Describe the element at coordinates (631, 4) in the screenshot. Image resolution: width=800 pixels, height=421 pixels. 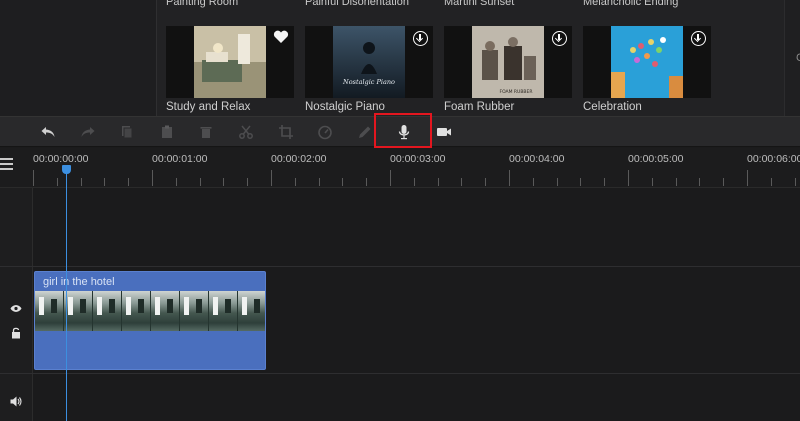
I see `track-label-melancholic-ending: Melancholic Ending` at that location.